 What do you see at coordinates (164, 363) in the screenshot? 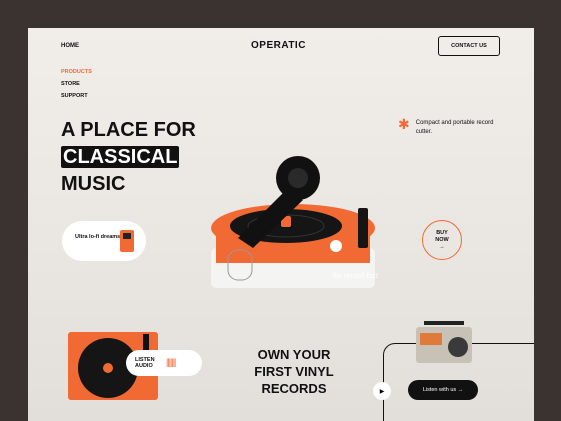
I see `listen-audio-chip: LISTEN AUDIO |||||||` at bounding box center [164, 363].